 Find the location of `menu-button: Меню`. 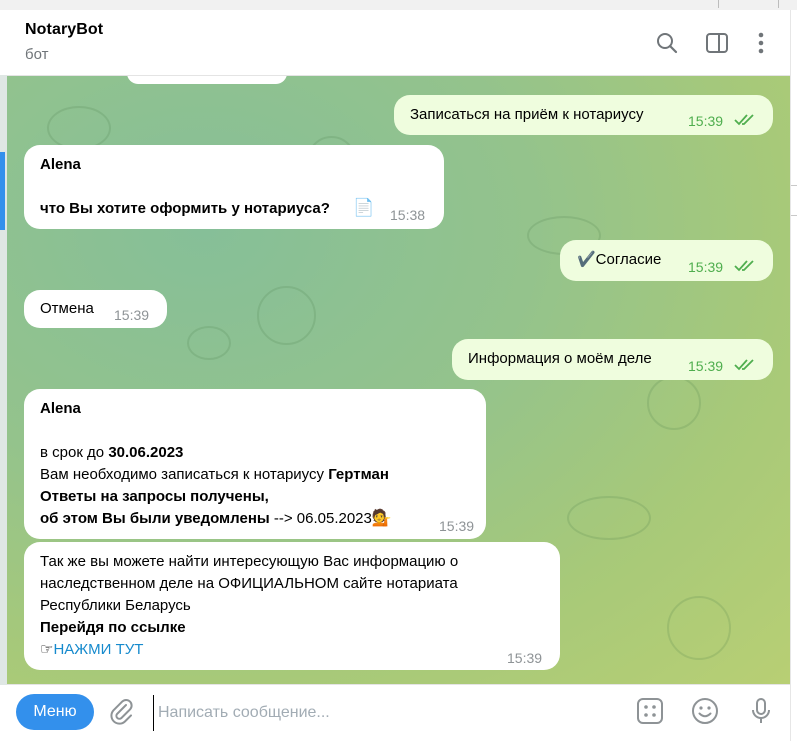

menu-button: Меню is located at coordinates (55, 712).